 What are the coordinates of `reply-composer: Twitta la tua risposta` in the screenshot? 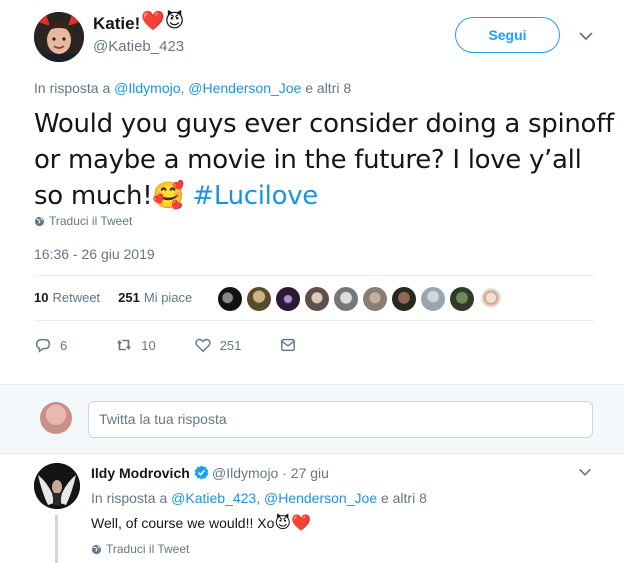 It's located at (312, 419).